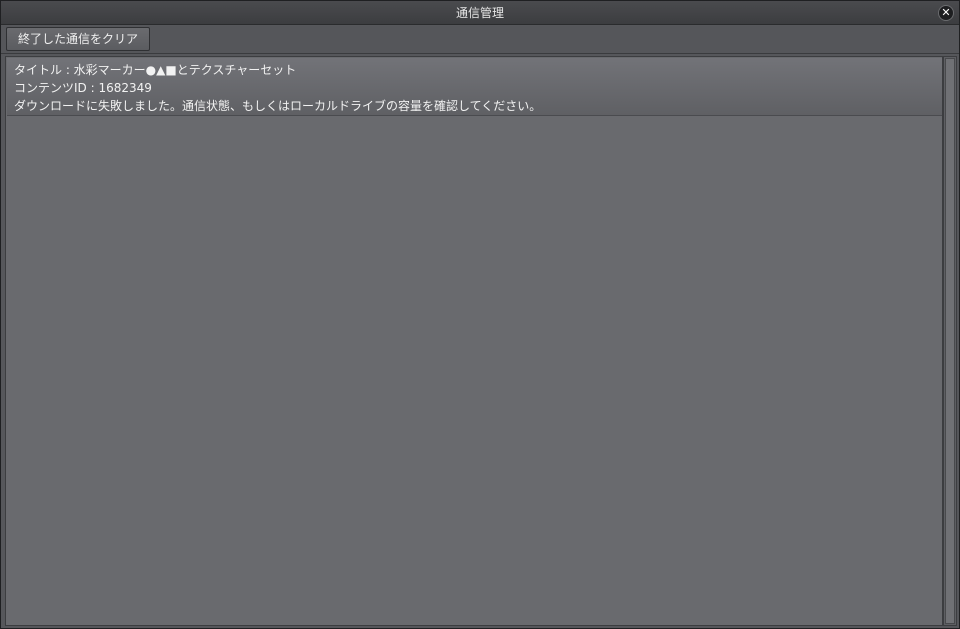  What do you see at coordinates (480, 40) in the screenshot?
I see `toolbar: 終了した通信をクリア` at bounding box center [480, 40].